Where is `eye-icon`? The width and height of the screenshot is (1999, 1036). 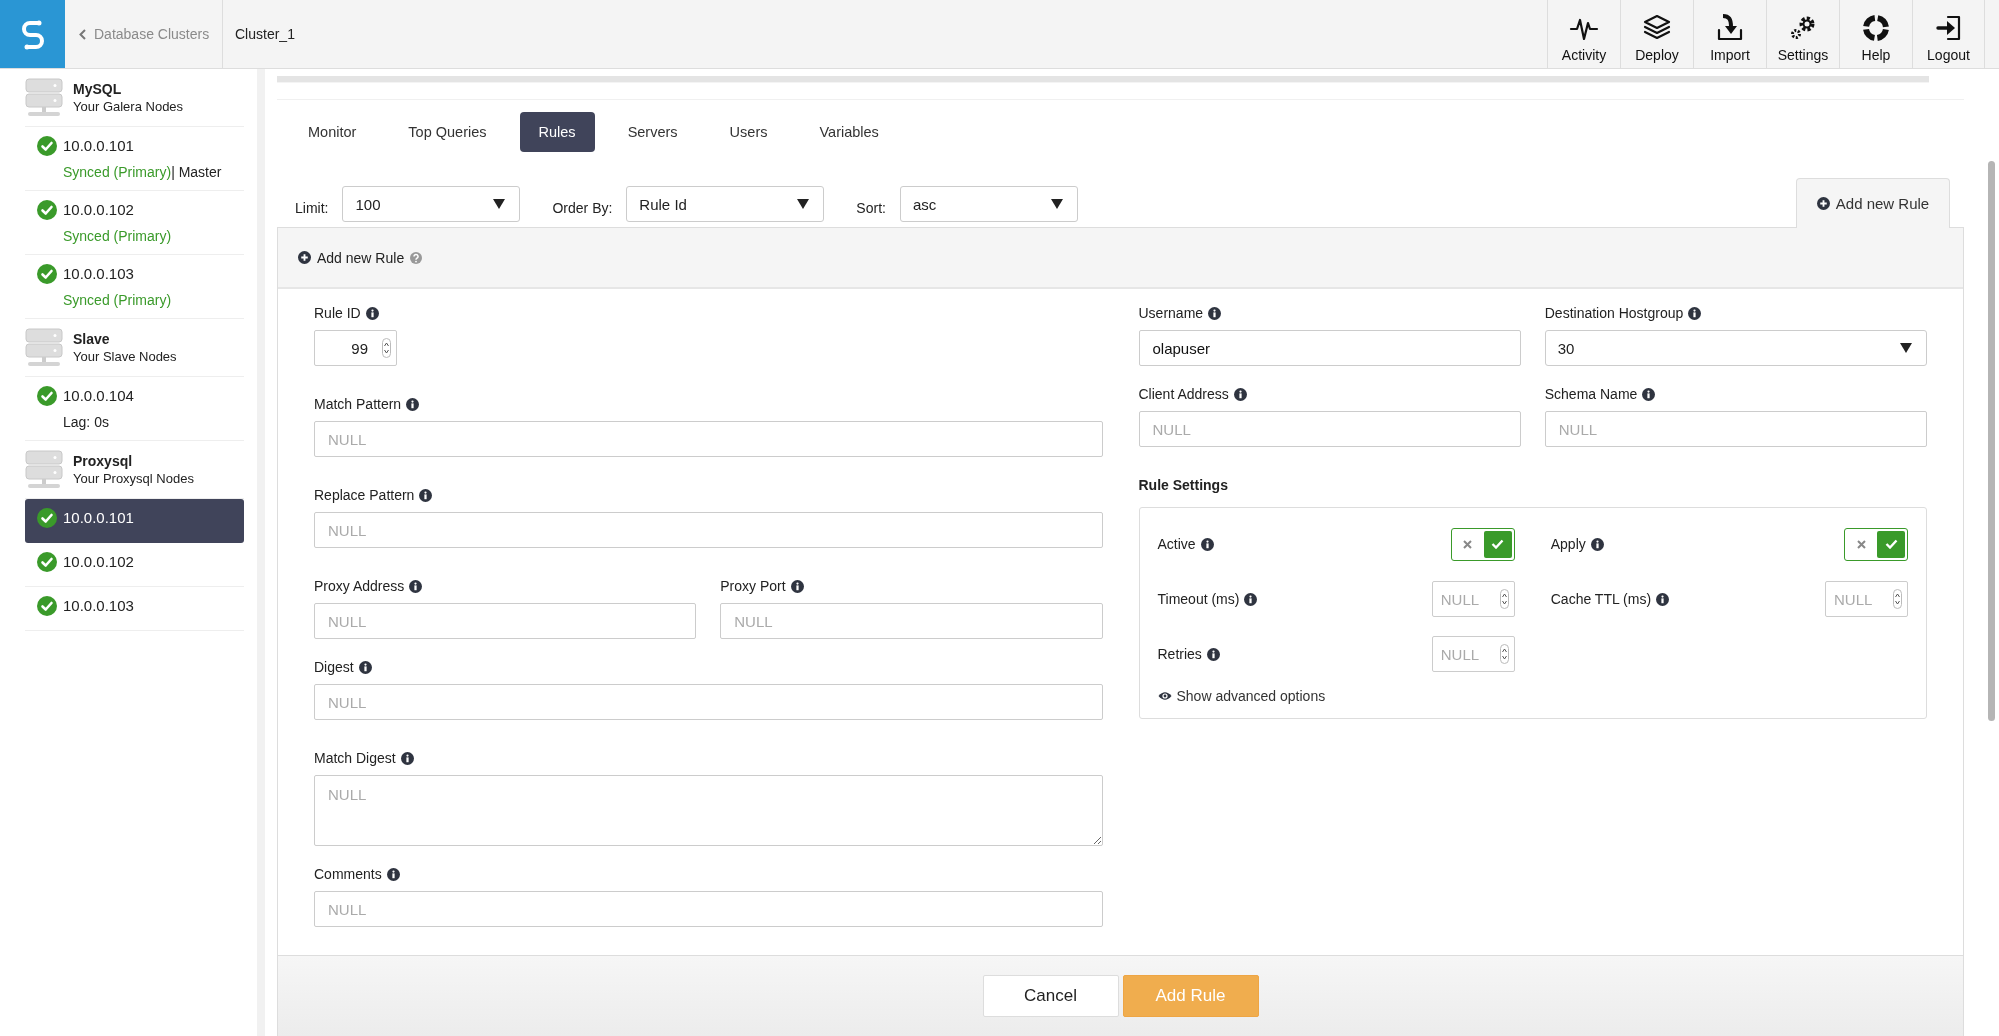 eye-icon is located at coordinates (1164, 696).